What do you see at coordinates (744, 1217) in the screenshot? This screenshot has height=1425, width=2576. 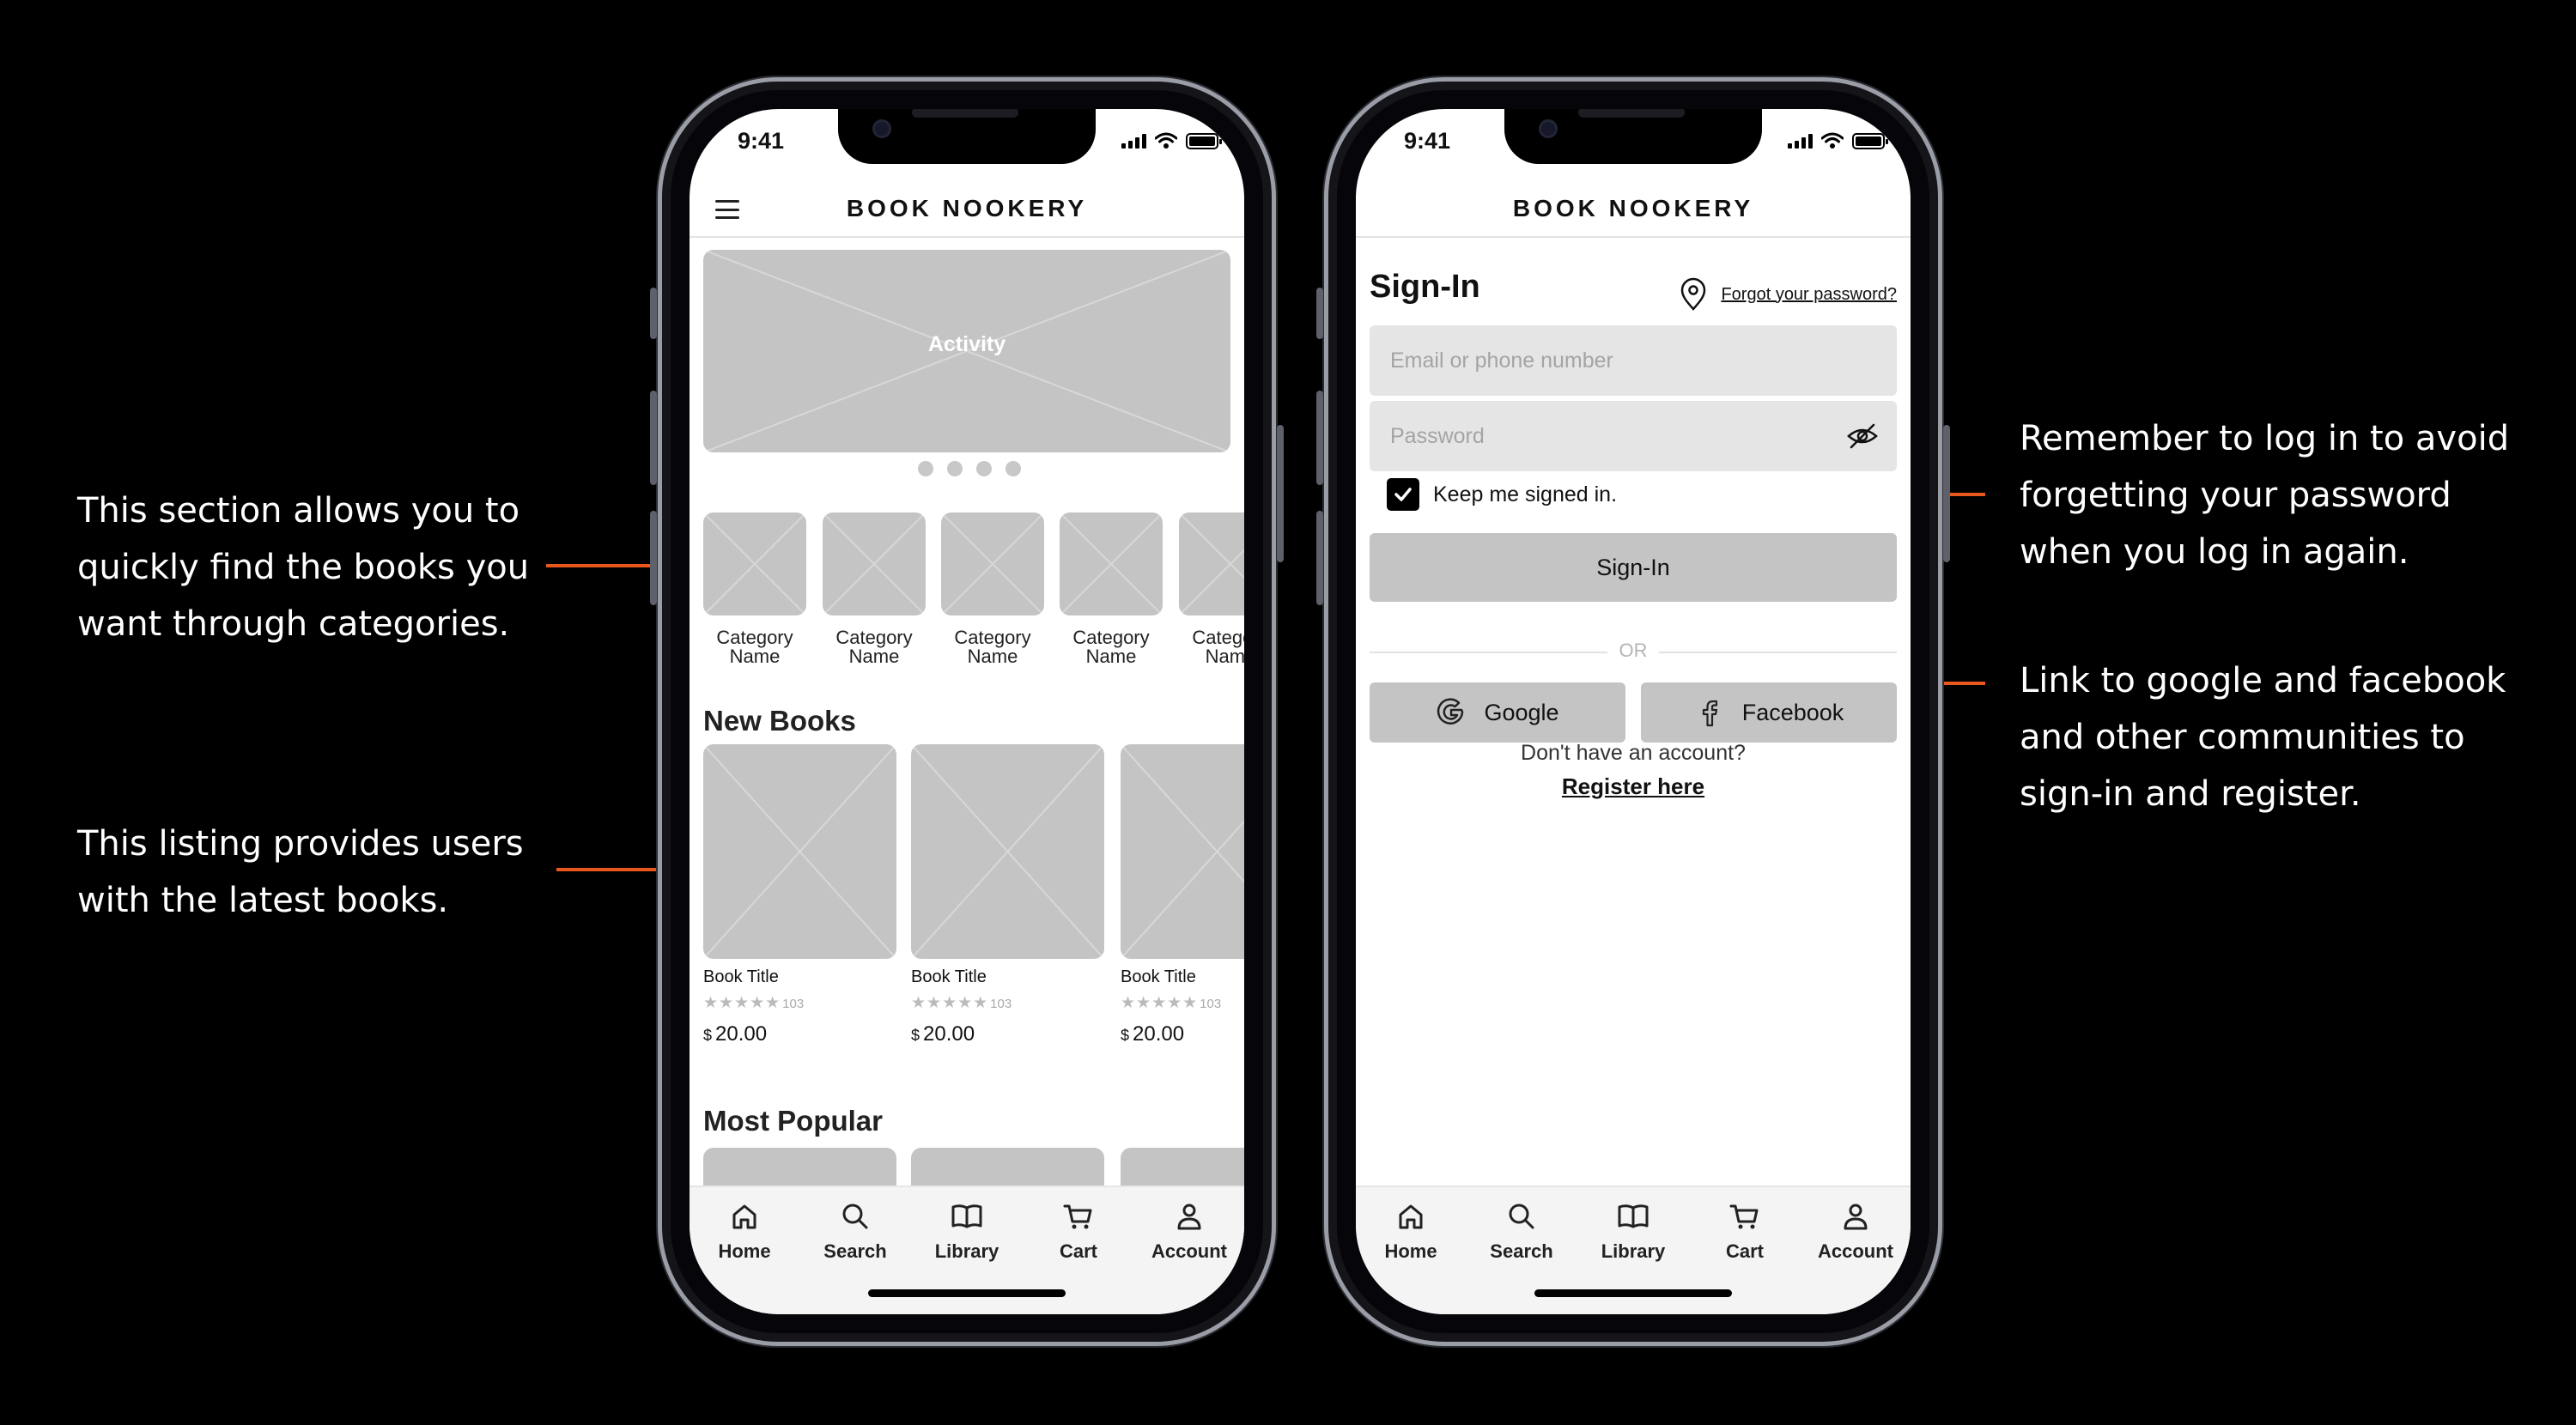 I see `home-icon` at bounding box center [744, 1217].